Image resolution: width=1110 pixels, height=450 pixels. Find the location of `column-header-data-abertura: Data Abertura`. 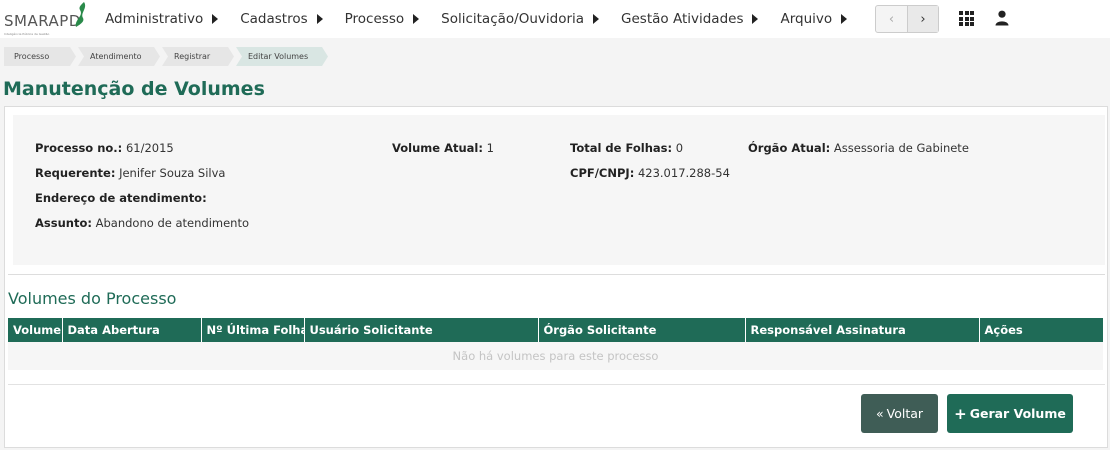

column-header-data-abertura: Data Abertura is located at coordinates (132, 330).